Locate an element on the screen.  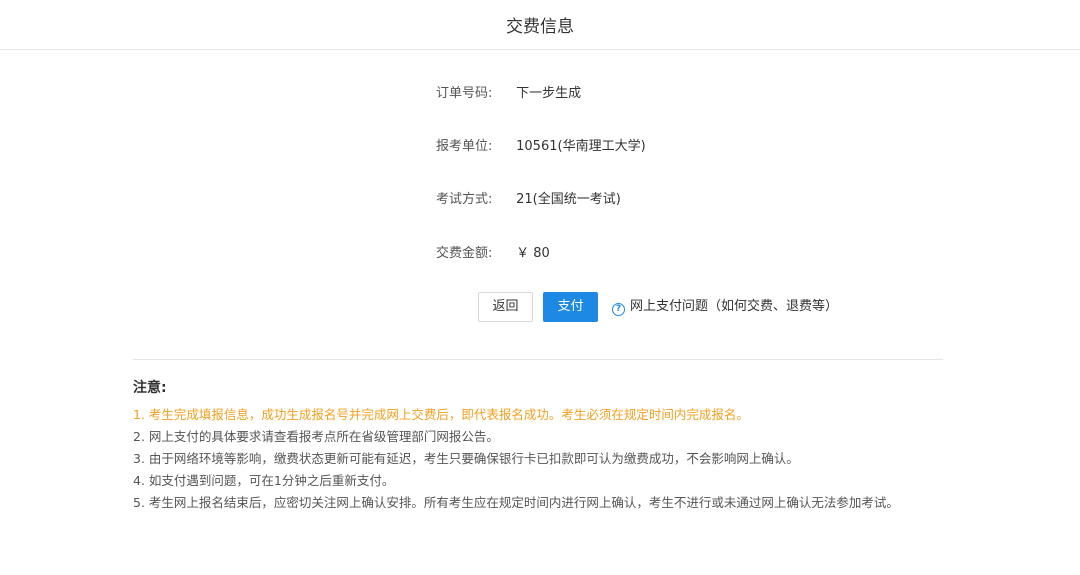
exam-method-row: 考试方式: 21(全国统一考试) is located at coordinates (528, 200).